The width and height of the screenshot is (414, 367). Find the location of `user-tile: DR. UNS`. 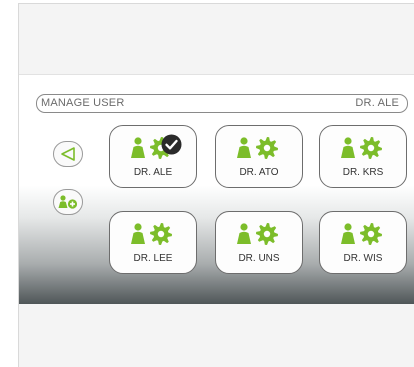

user-tile: DR. UNS is located at coordinates (259, 242).